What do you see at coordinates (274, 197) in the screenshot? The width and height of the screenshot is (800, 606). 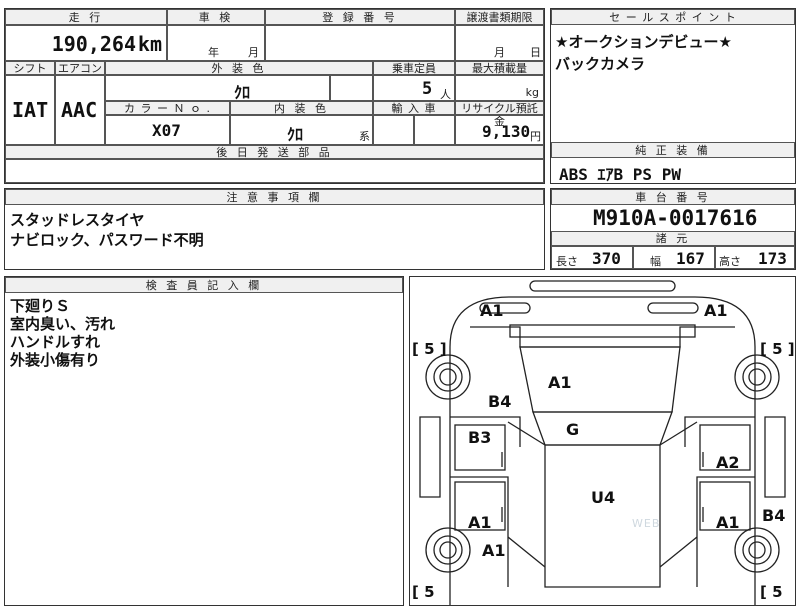 I see `caution-header: 注 意 事 項 欄` at bounding box center [274, 197].